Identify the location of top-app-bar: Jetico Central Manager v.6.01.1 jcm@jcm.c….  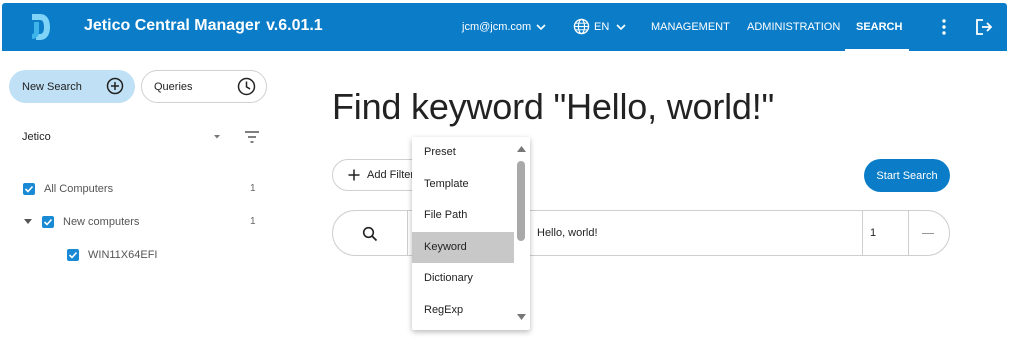
(504, 27).